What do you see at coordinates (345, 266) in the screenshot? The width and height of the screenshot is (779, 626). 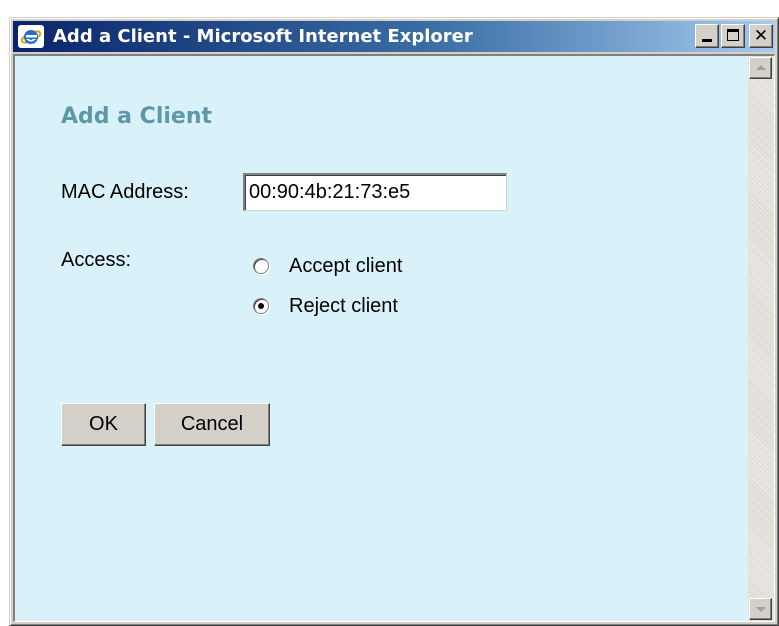 I see `accept-client-label: Accept client` at bounding box center [345, 266].